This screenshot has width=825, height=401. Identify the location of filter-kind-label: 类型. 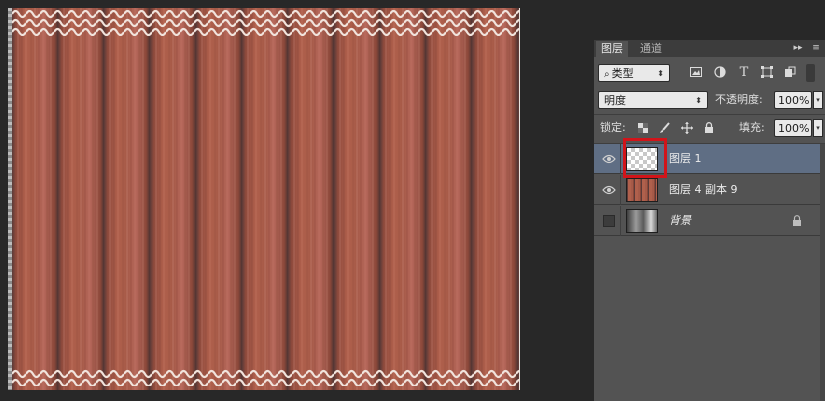
(622, 73).